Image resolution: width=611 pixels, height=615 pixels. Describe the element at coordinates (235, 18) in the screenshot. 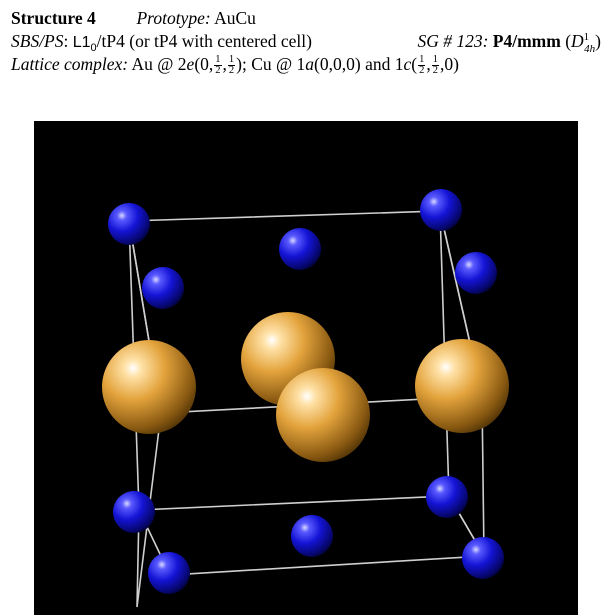

I see `prototype-value: AuCu` at that location.